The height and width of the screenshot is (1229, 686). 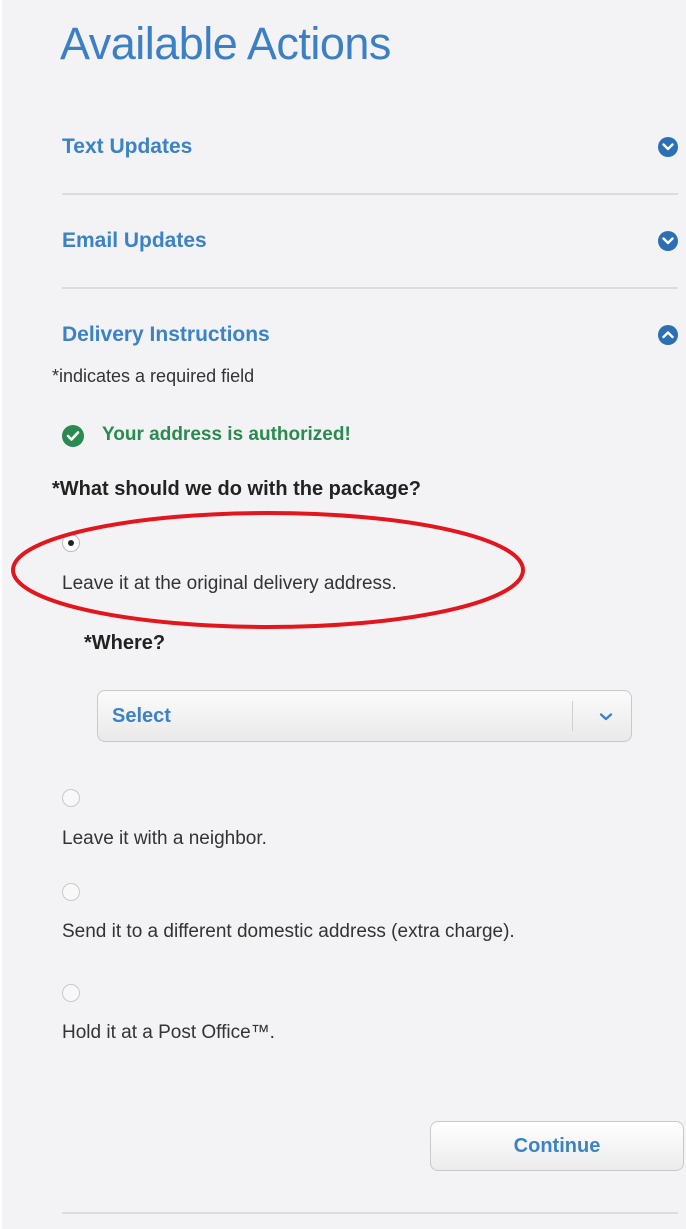 I want to click on page-title: Available Actions, so click(x=225, y=43).